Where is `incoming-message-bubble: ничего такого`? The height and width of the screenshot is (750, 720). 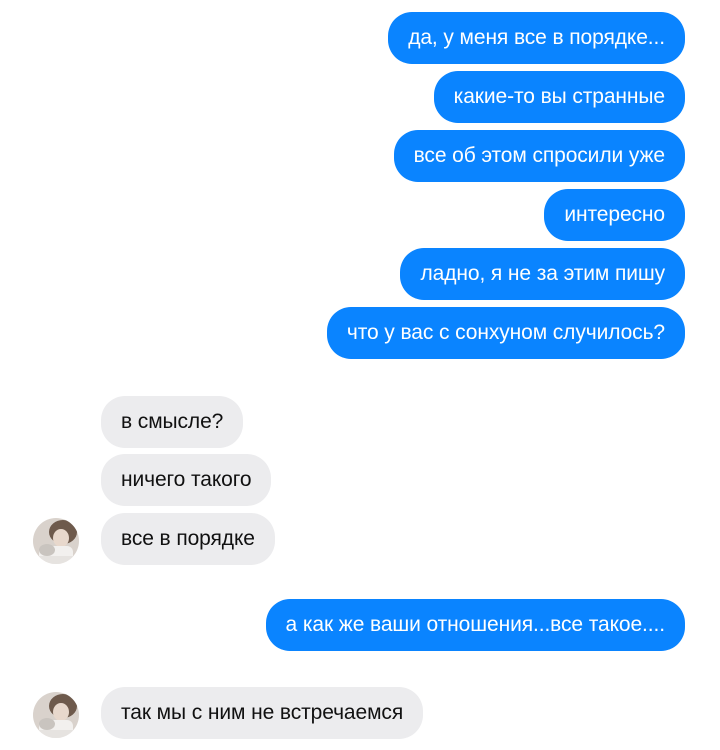
incoming-message-bubble: ничего такого is located at coordinates (186, 480).